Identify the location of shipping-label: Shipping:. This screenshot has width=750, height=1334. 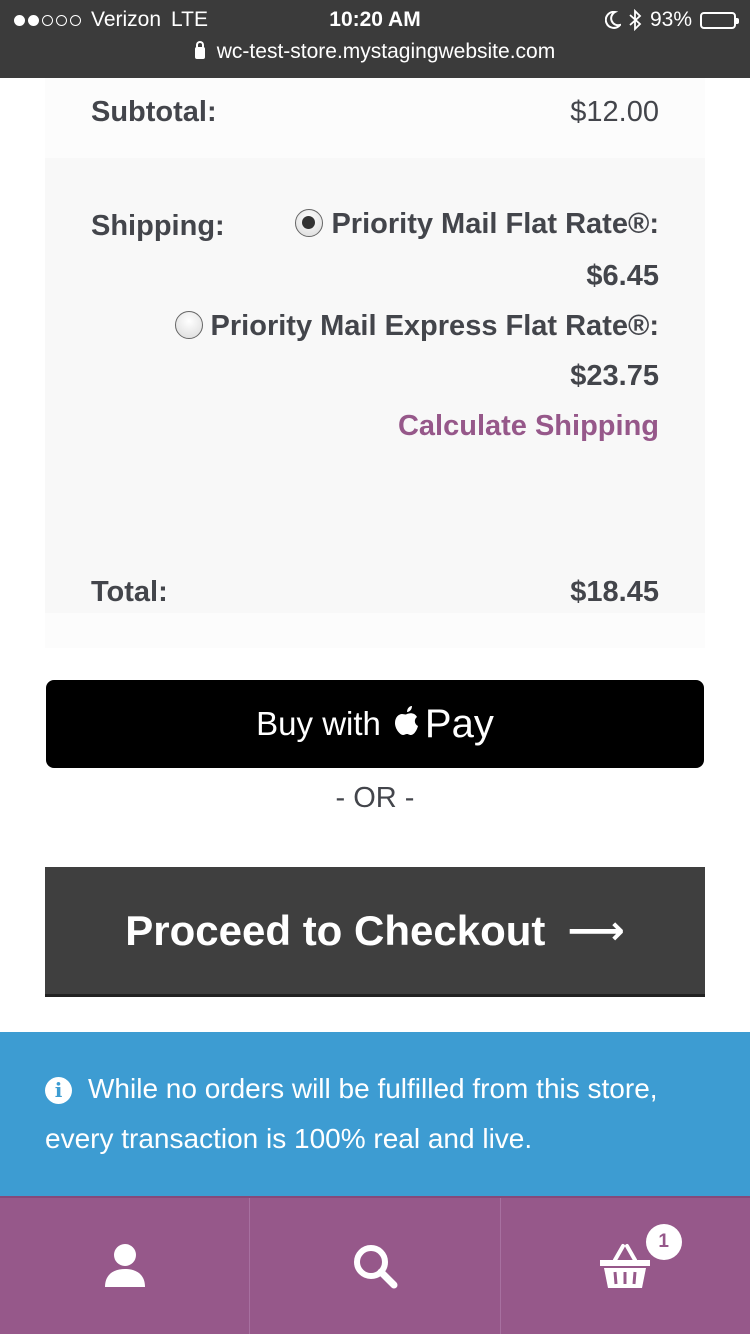
(158, 226).